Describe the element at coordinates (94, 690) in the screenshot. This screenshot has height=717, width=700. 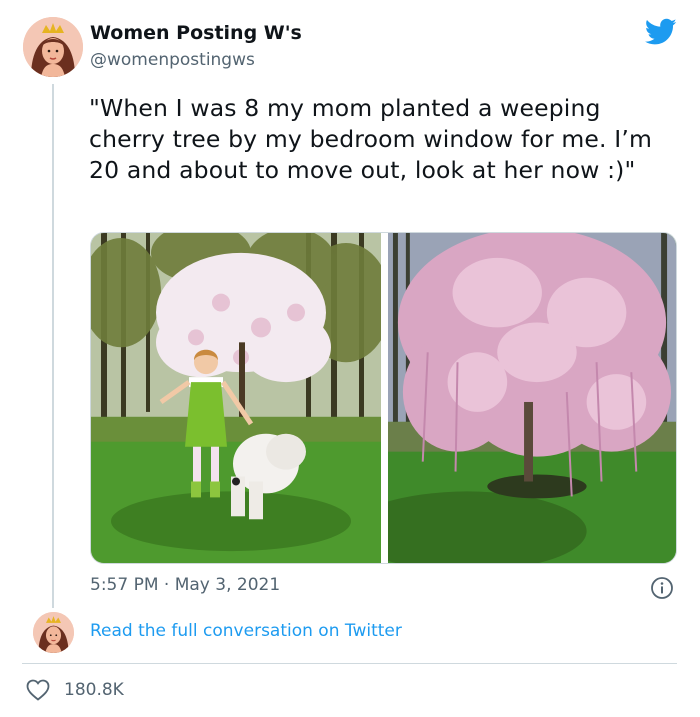
I see `like-count: 180.8K` at that location.